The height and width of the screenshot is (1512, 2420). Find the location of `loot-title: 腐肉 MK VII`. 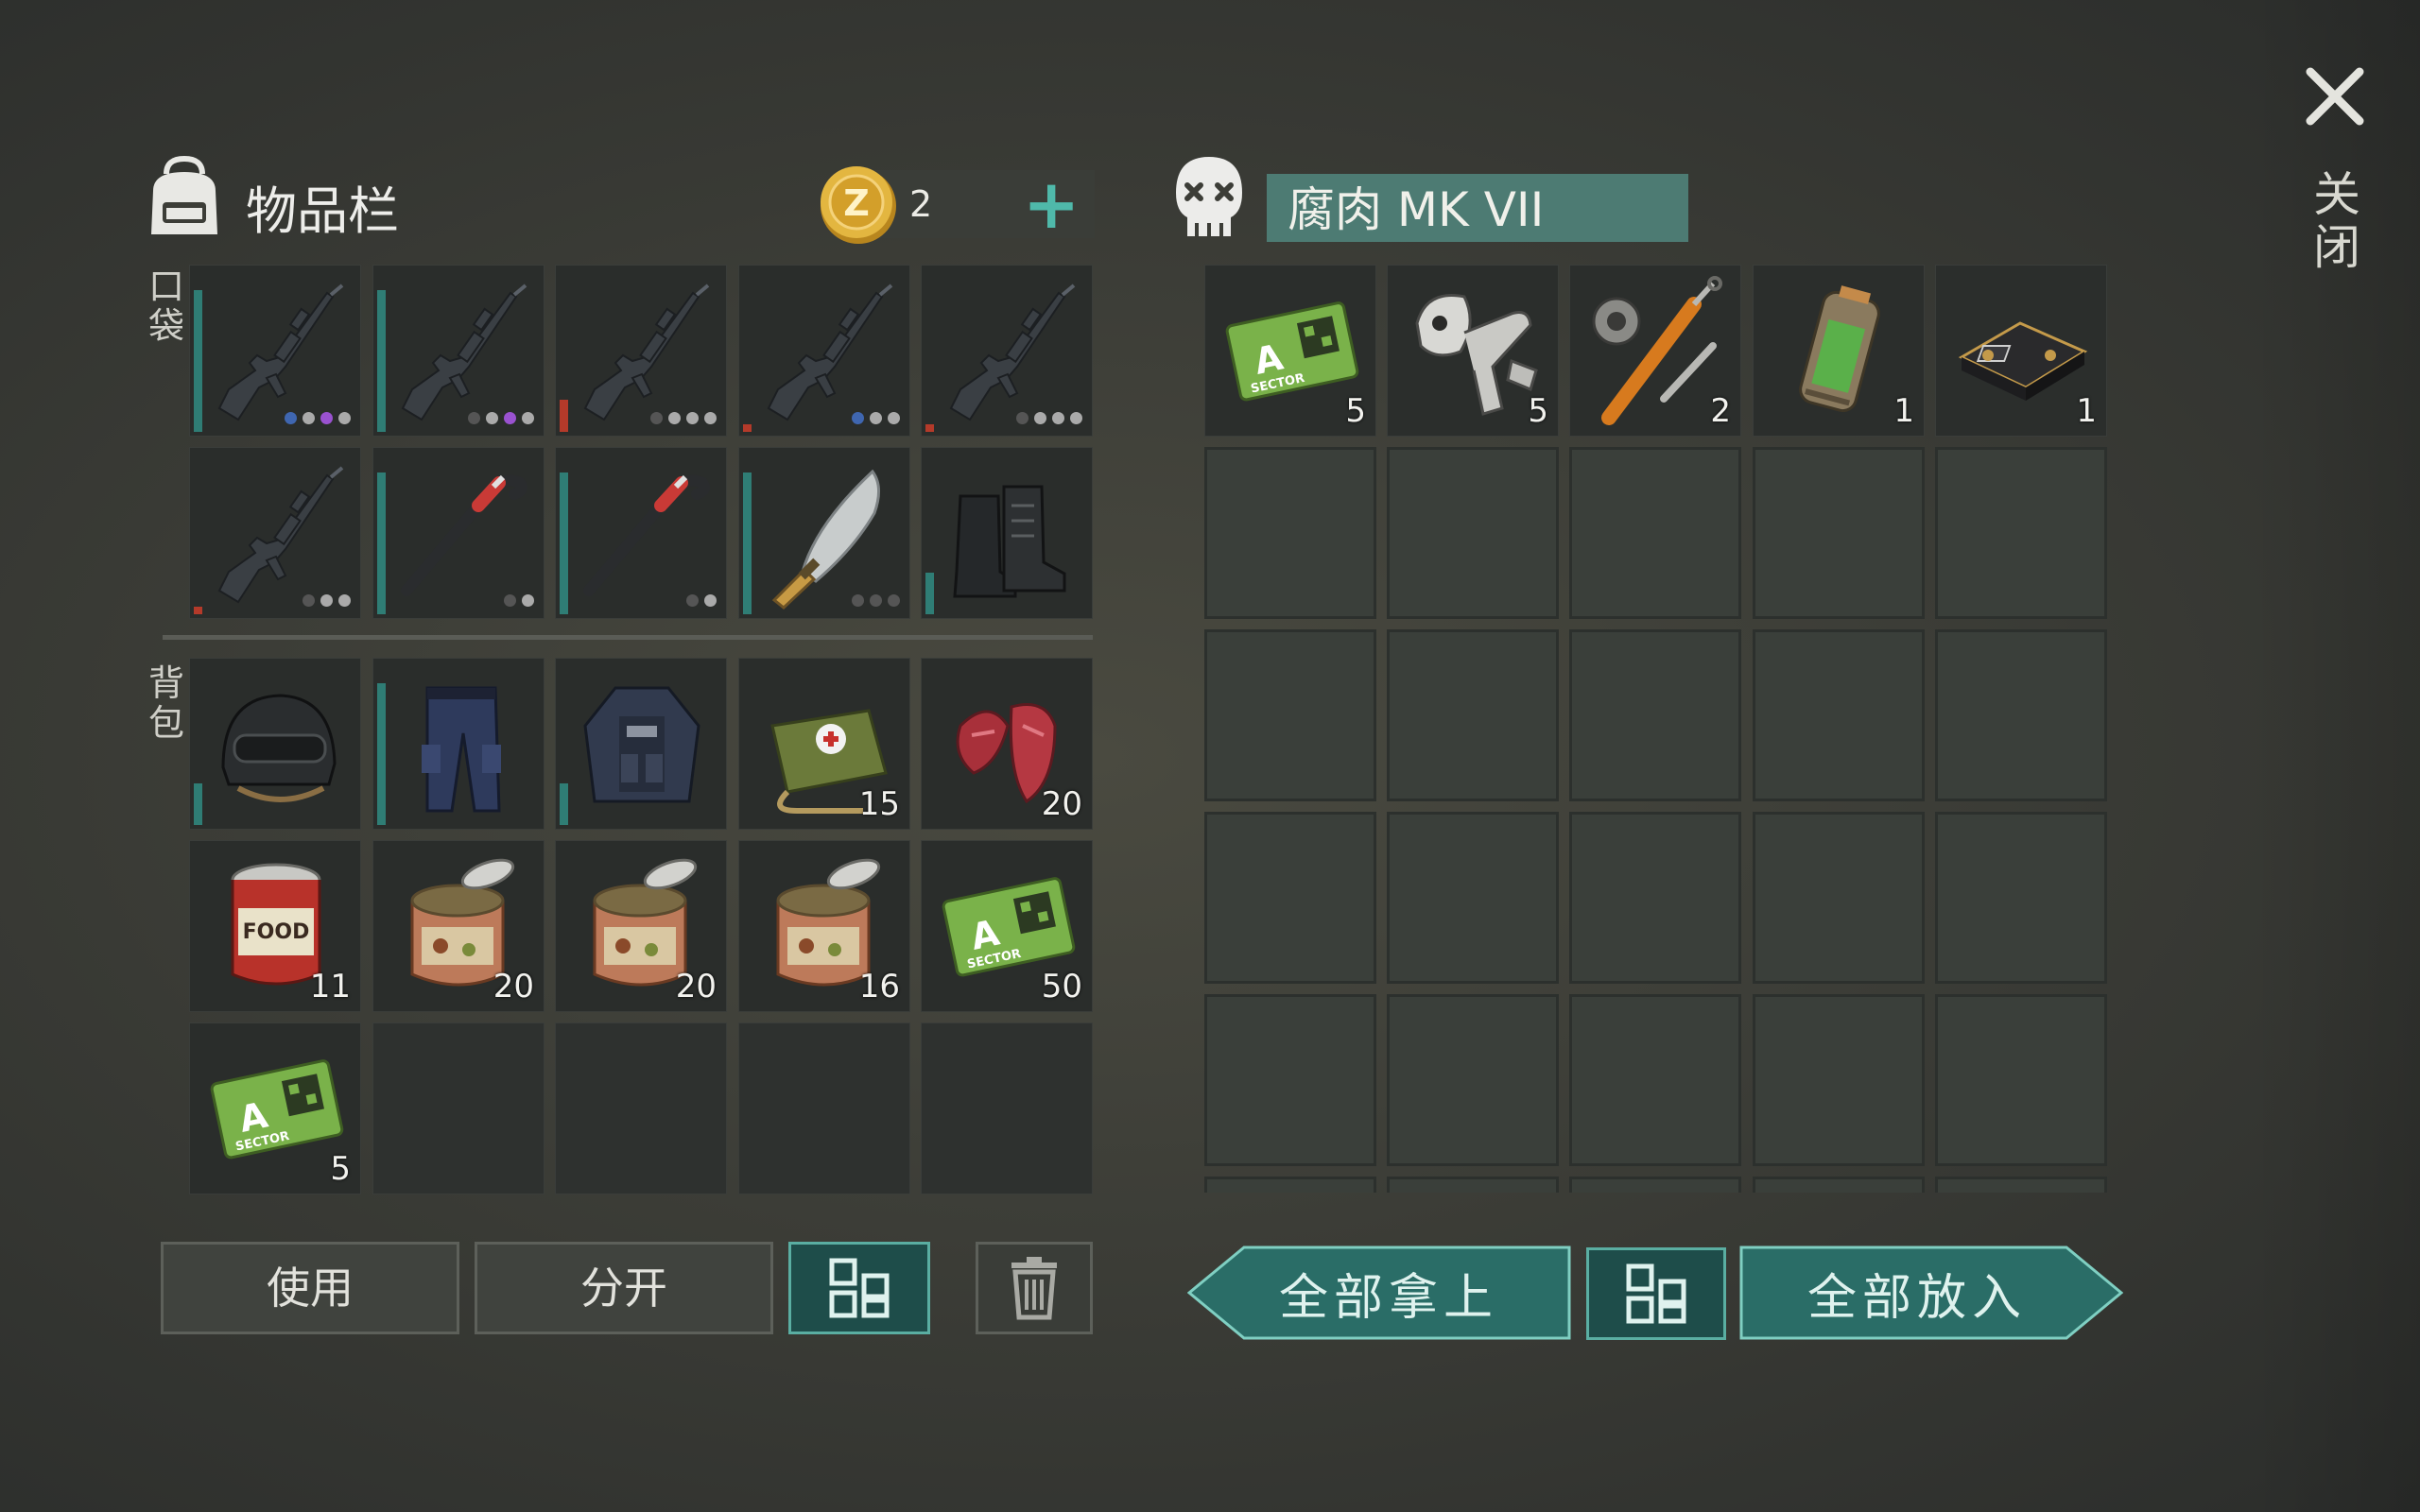

loot-title: 腐肉 MK VII is located at coordinates (1416, 209).